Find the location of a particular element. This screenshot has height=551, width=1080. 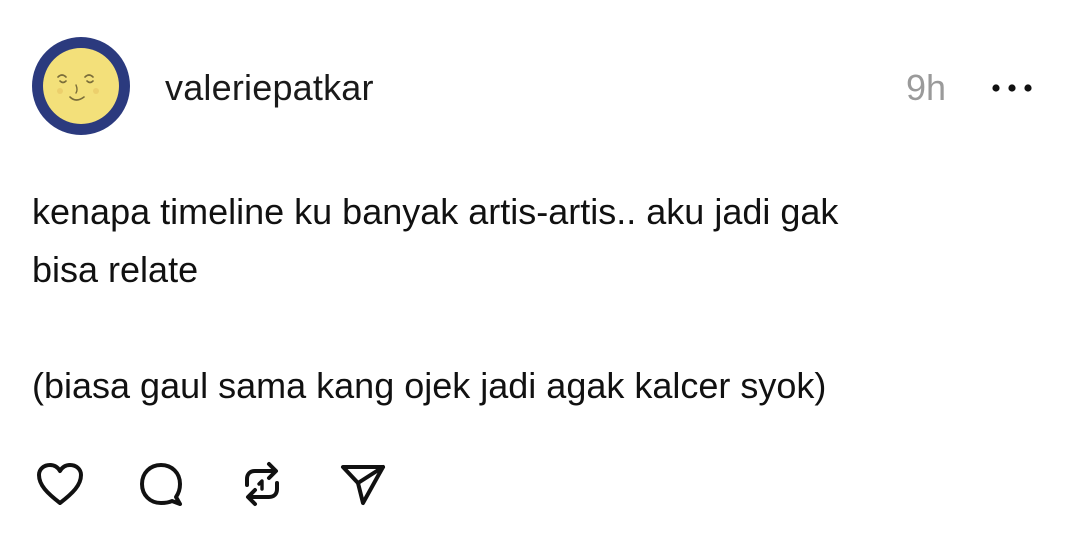

sleepy-moon-face-icon is located at coordinates (81, 86).